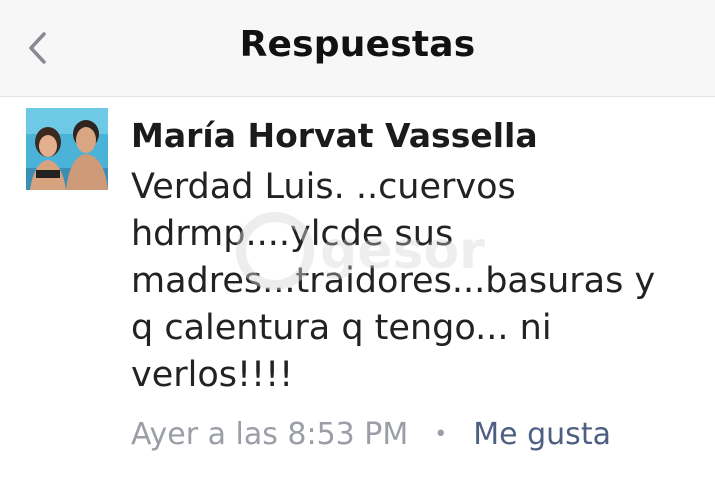 The width and height of the screenshot is (715, 504). I want to click on reply-author: María Horvat Vassella, so click(411, 136).